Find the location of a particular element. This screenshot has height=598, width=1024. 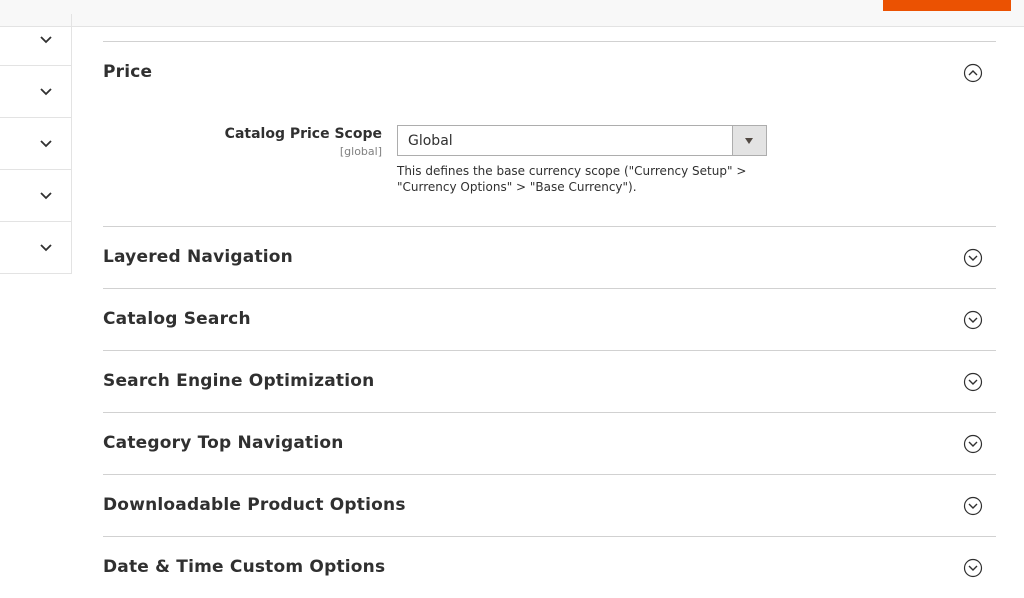

section-layered-navigation: Layered Navigation is located at coordinates (549, 257).